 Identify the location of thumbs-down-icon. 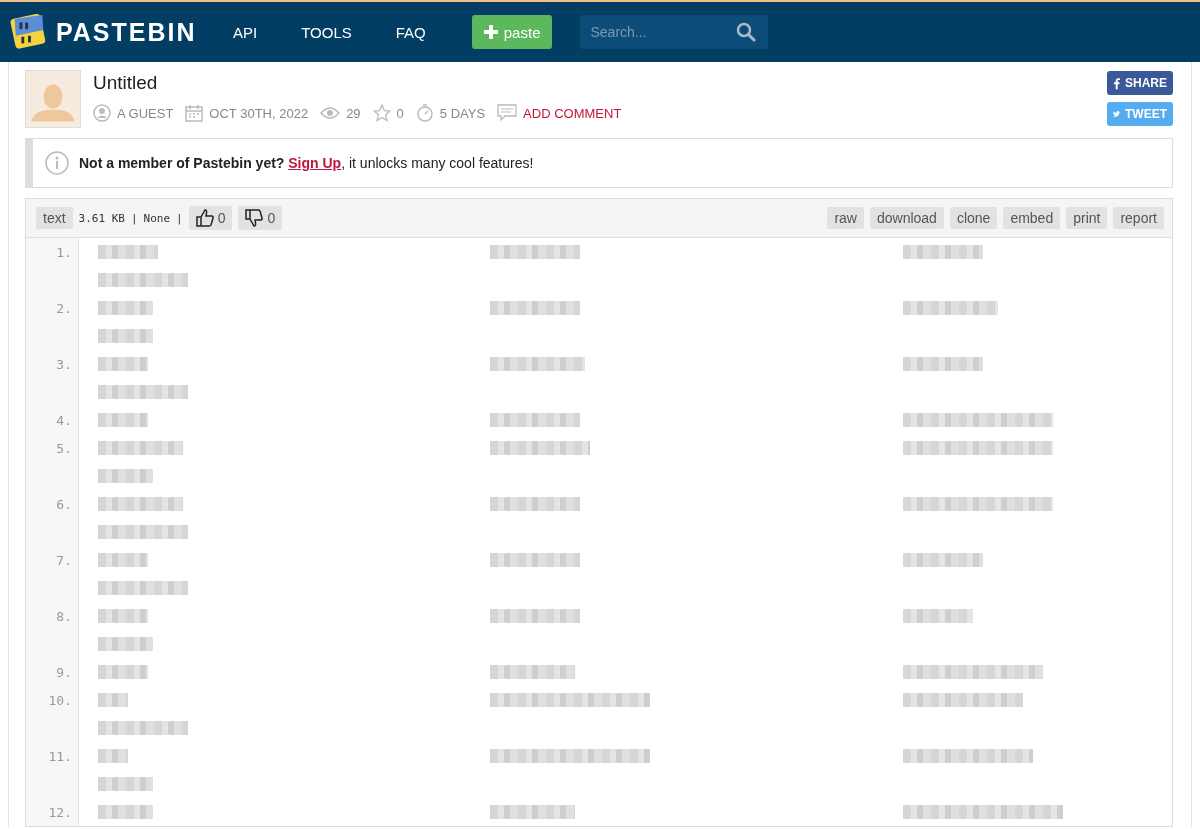
(254, 218).